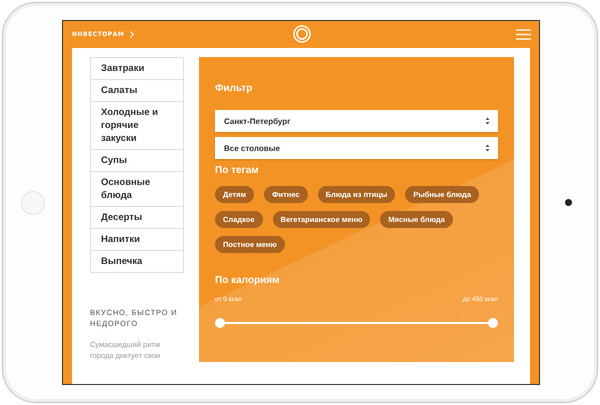 This screenshot has height=405, width=600. What do you see at coordinates (137, 90) in the screenshot?
I see `sidebar-item: Салаты` at bounding box center [137, 90].